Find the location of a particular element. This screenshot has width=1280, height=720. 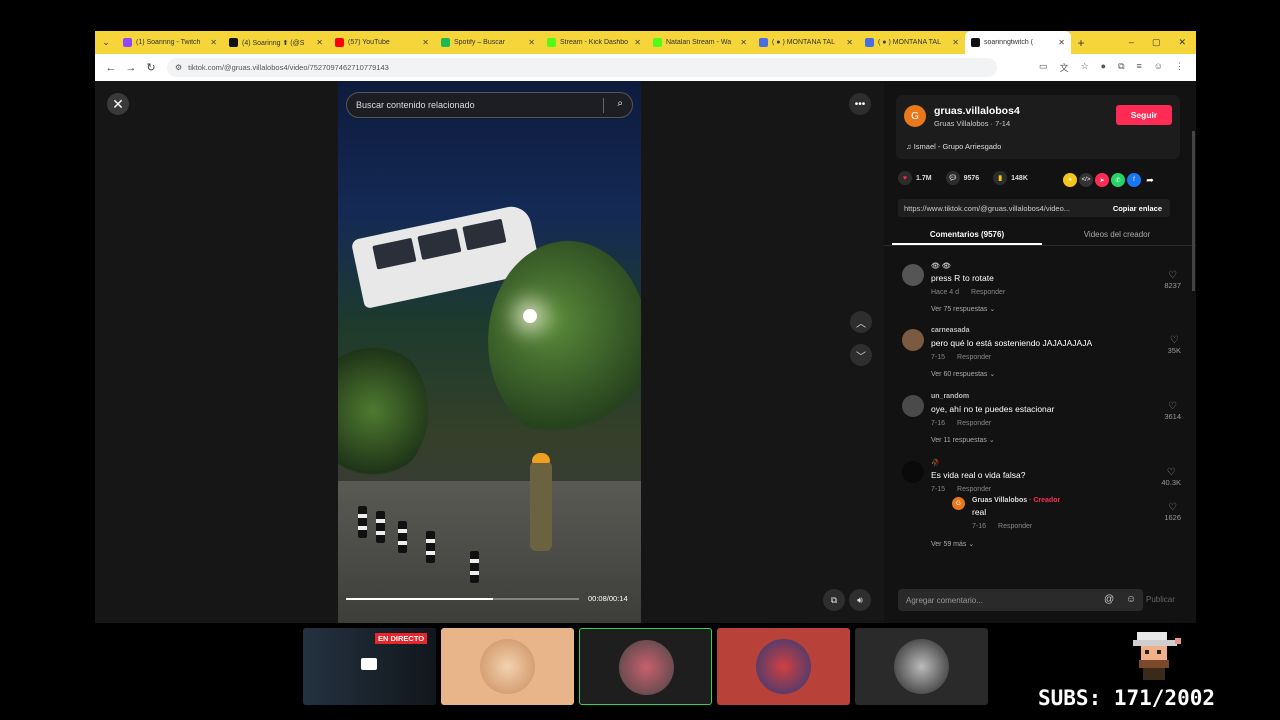

share-icons: ● </> ➤ ✆ f ➦ is located at coordinates (1110, 180).